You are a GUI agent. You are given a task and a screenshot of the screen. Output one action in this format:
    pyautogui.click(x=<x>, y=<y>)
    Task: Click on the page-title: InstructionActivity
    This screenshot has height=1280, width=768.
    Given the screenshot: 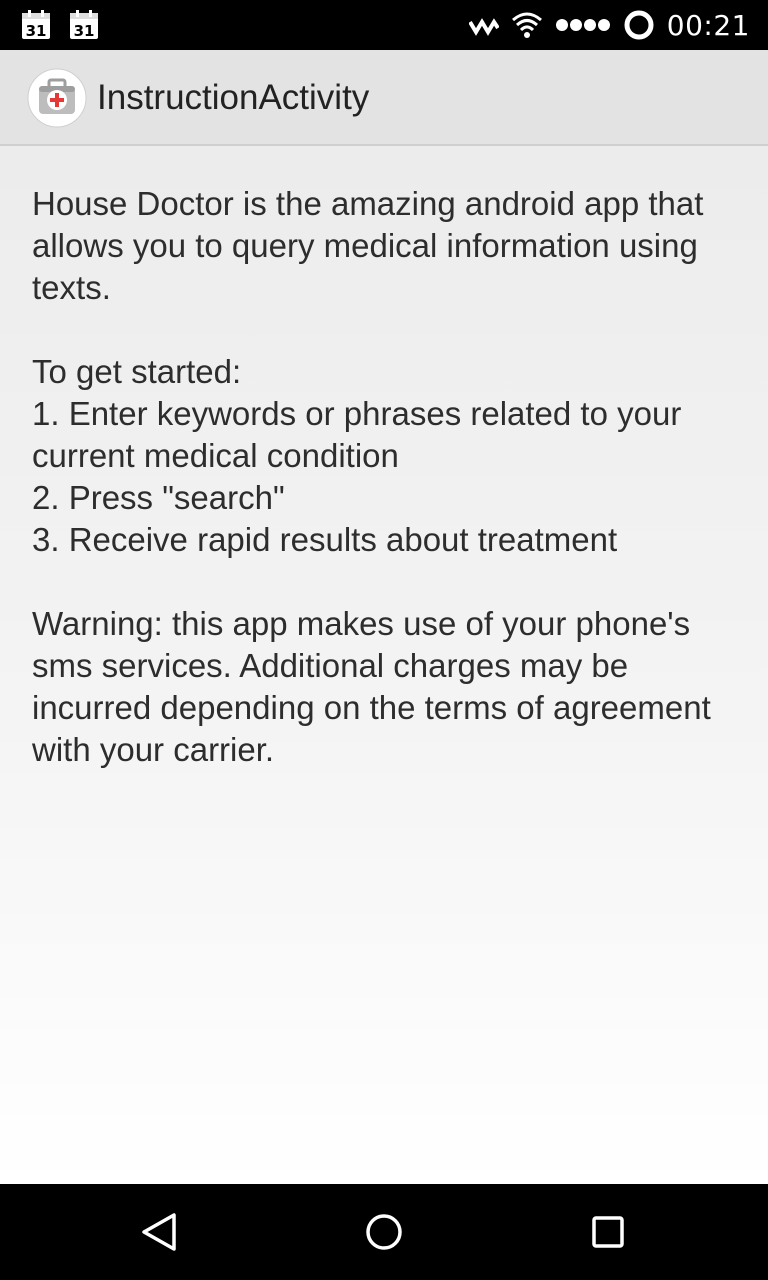 What is the action you would take?
    pyautogui.click(x=233, y=97)
    